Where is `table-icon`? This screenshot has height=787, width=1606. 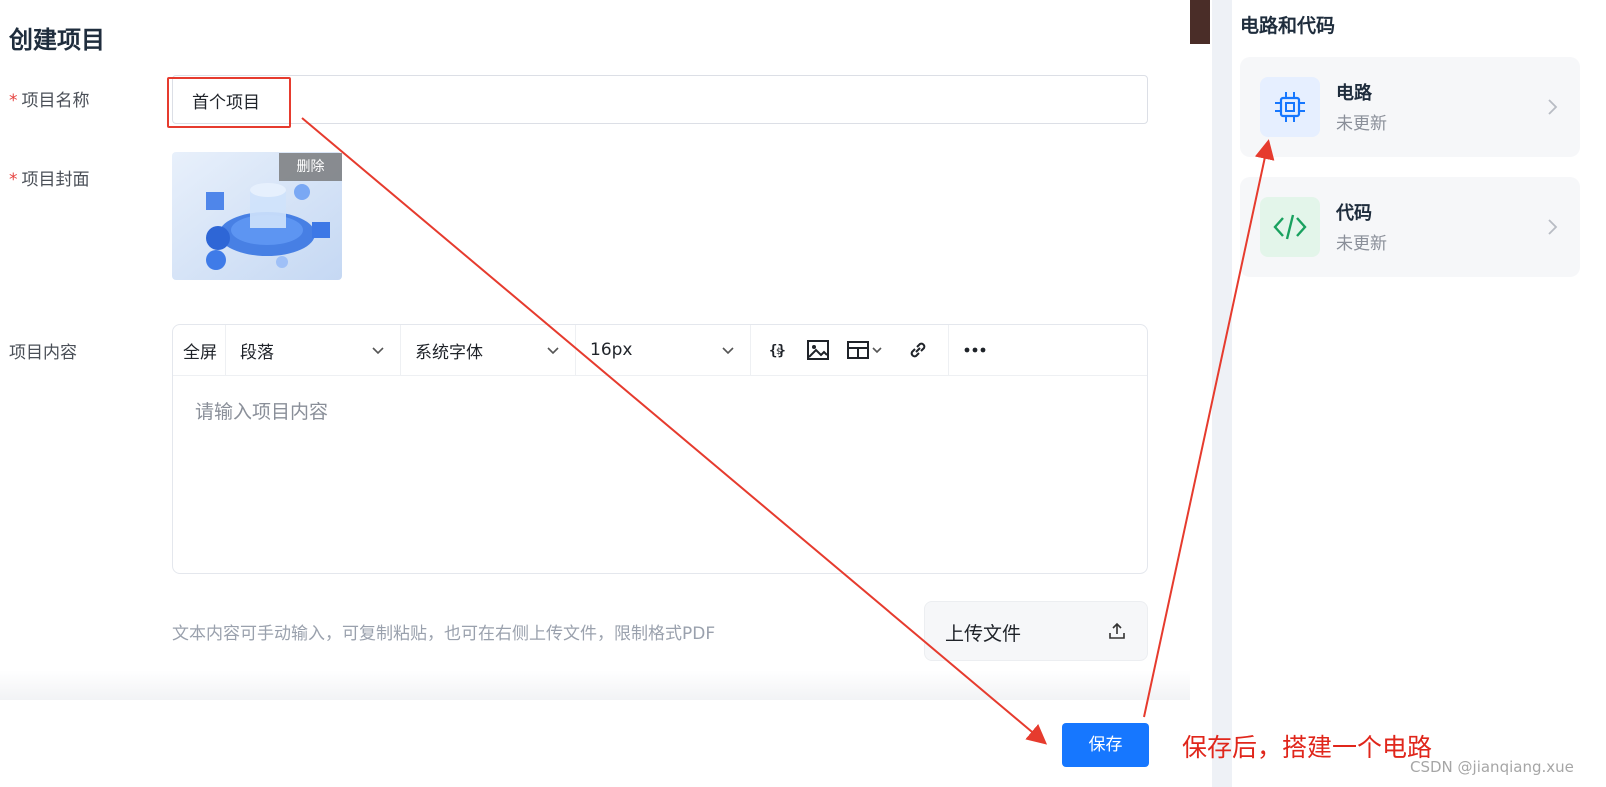
table-icon is located at coordinates (866, 350).